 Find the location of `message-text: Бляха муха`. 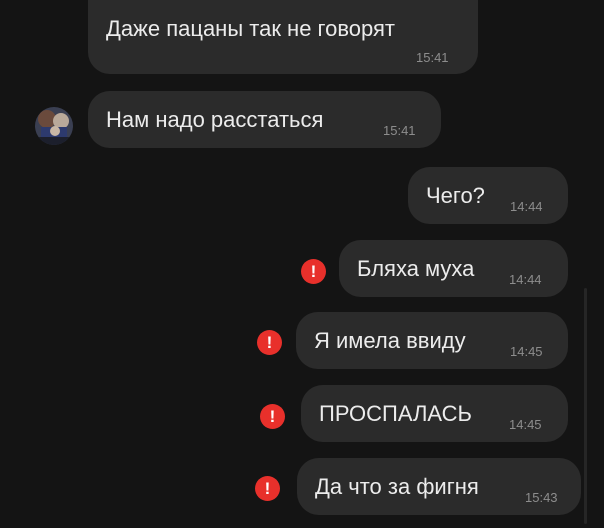

message-text: Бляха муха is located at coordinates (416, 268).